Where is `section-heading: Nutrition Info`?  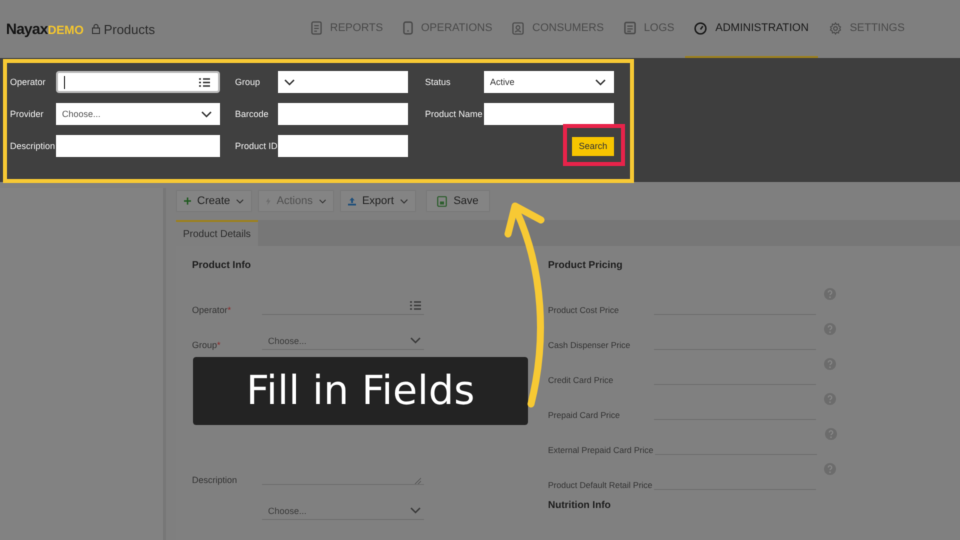
section-heading: Nutrition Info is located at coordinates (580, 506).